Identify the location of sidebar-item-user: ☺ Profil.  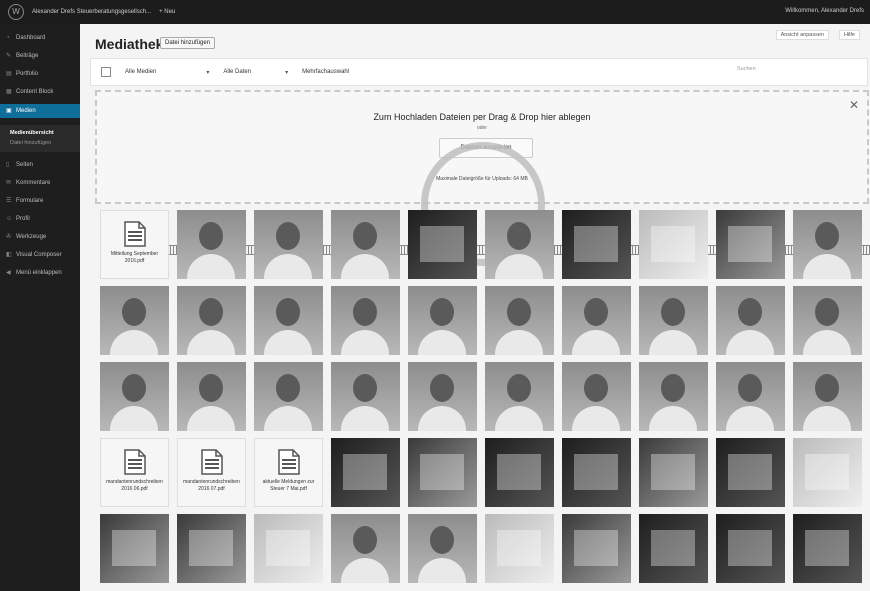
(40, 218).